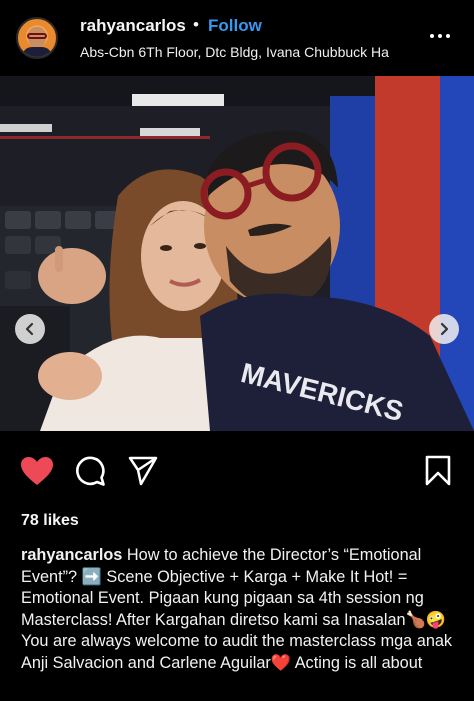 The width and height of the screenshot is (474, 701). What do you see at coordinates (235, 26) in the screenshot?
I see `follow-button: Follow` at bounding box center [235, 26].